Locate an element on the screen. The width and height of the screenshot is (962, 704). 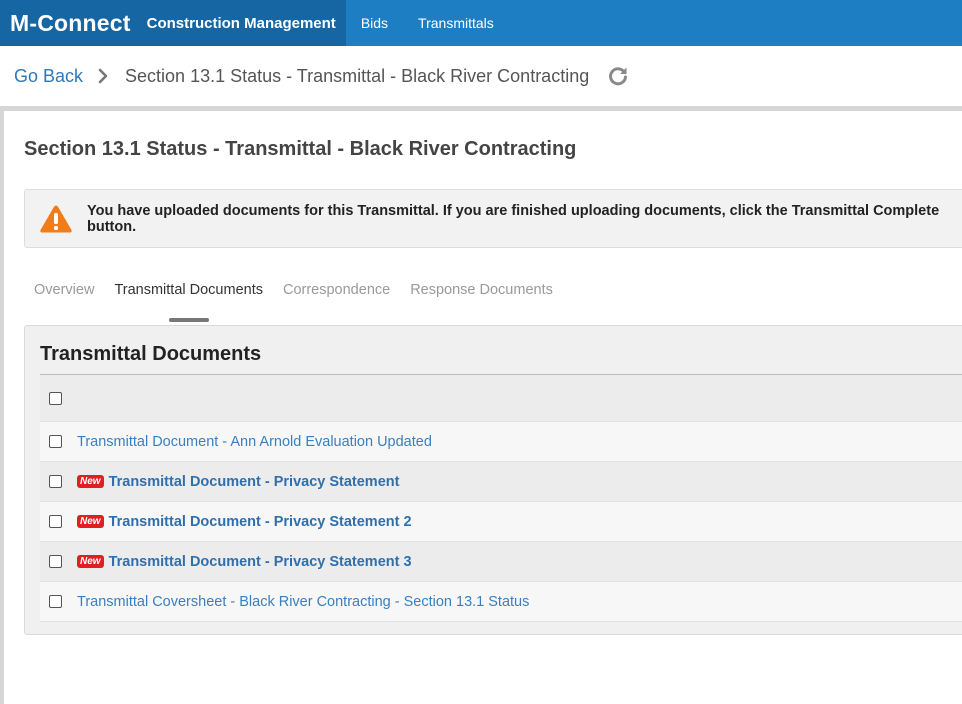
panel-title: Transmittal Documents is located at coordinates (151, 354).